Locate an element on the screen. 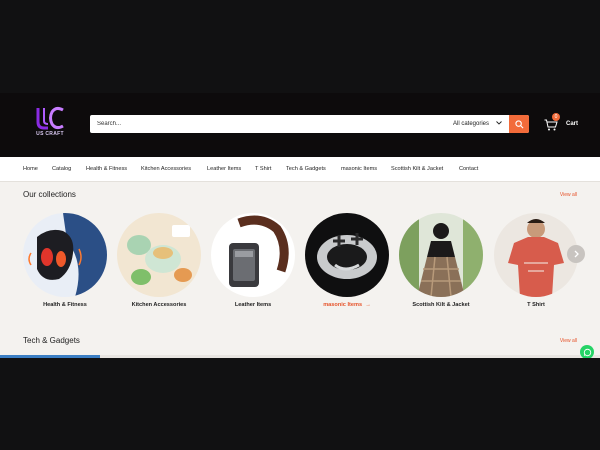 This screenshot has height=450, width=600. nav-contact: Contact is located at coordinates (468, 169).